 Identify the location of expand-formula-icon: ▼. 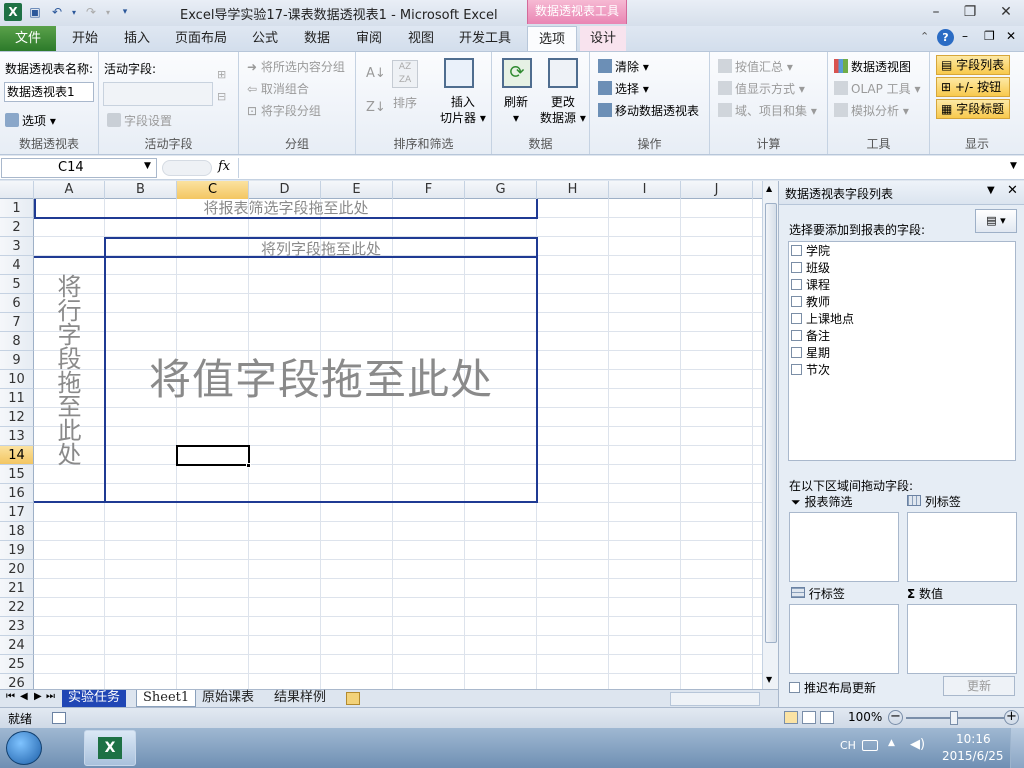
(1013, 166).